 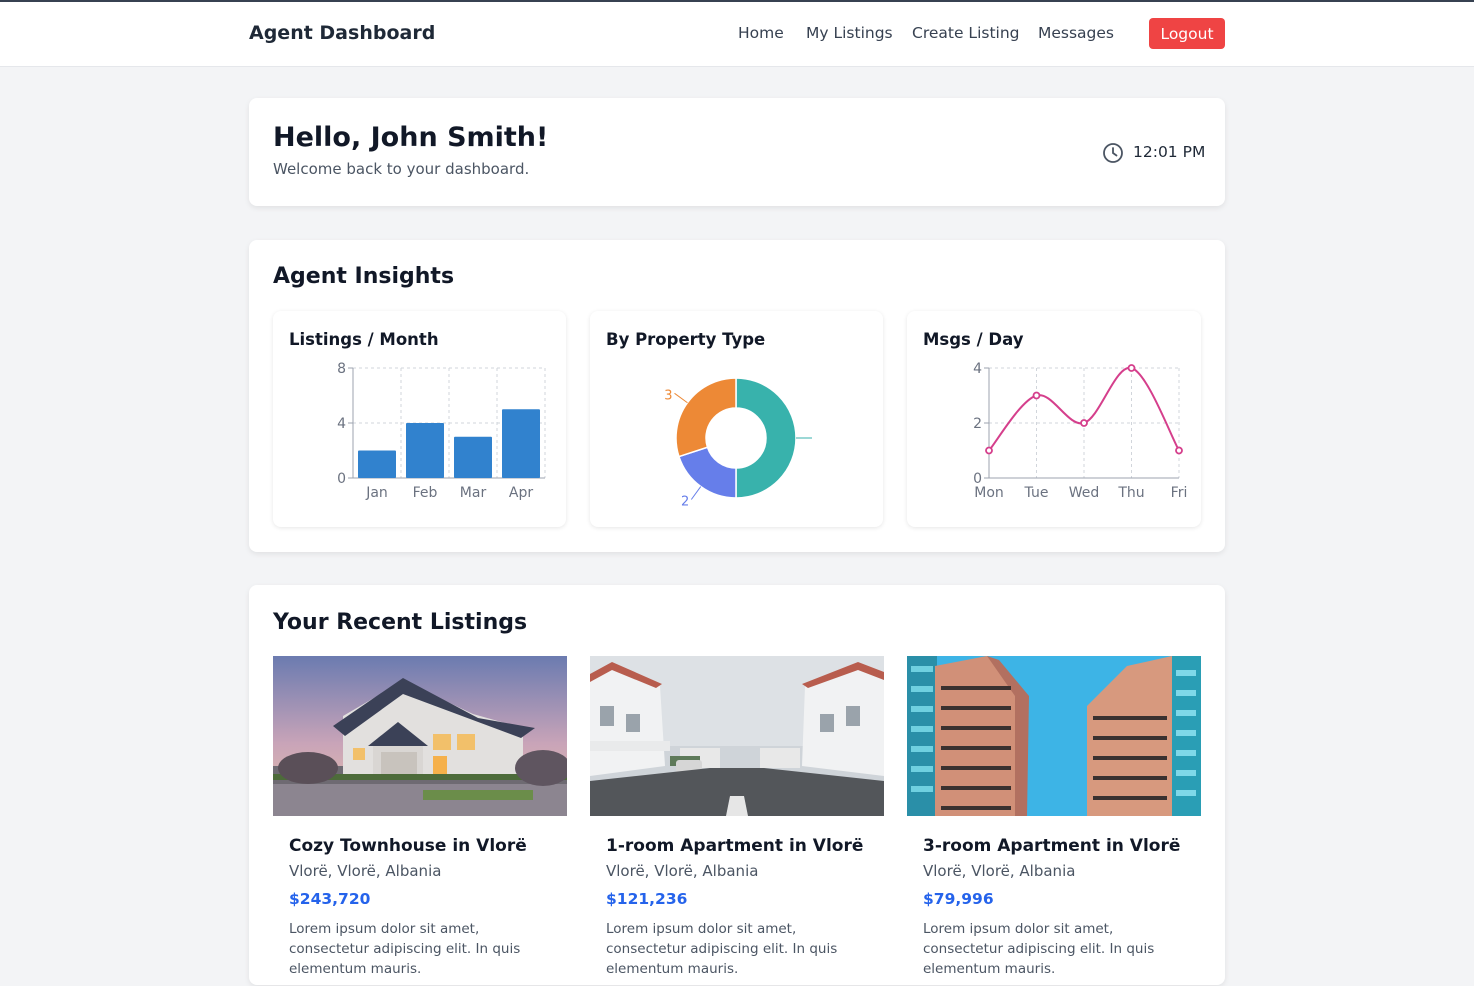 What do you see at coordinates (473, 493) in the screenshot?
I see `x-tick-label: Mar` at bounding box center [473, 493].